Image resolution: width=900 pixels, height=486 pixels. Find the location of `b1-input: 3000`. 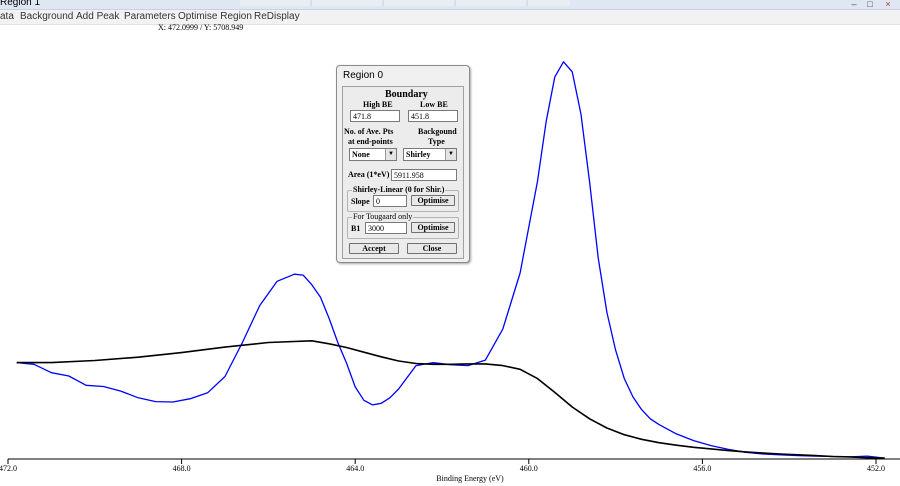

b1-input: 3000 is located at coordinates (386, 228).